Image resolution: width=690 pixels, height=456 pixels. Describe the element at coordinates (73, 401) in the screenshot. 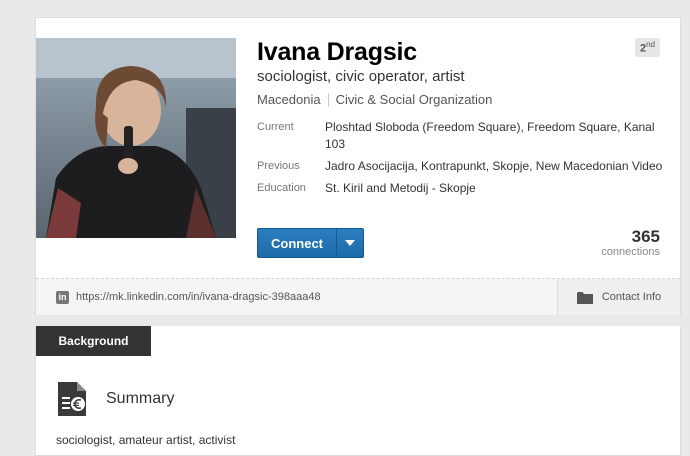

I see `document-icon` at that location.